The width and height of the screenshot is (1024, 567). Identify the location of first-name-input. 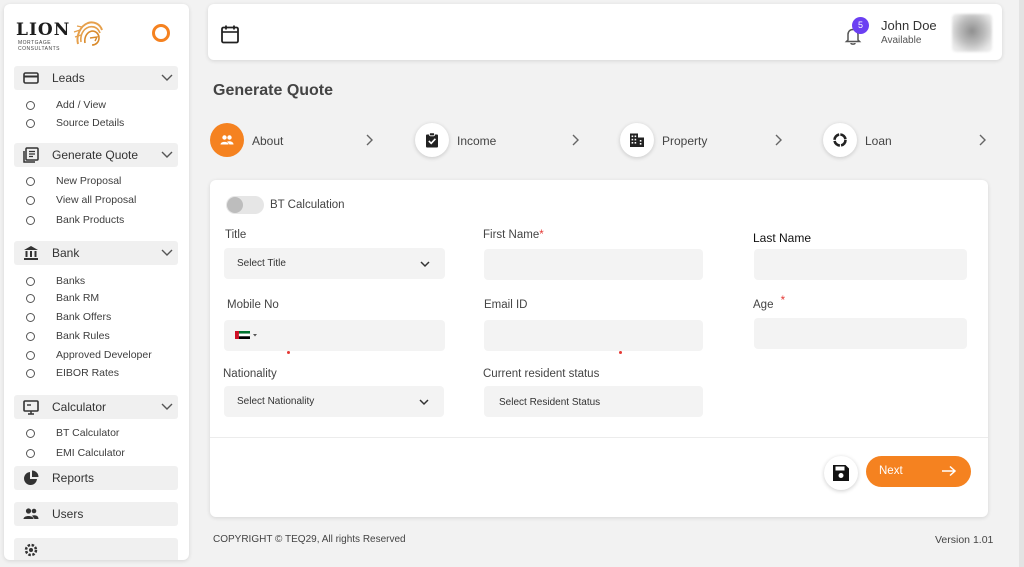
(593, 264).